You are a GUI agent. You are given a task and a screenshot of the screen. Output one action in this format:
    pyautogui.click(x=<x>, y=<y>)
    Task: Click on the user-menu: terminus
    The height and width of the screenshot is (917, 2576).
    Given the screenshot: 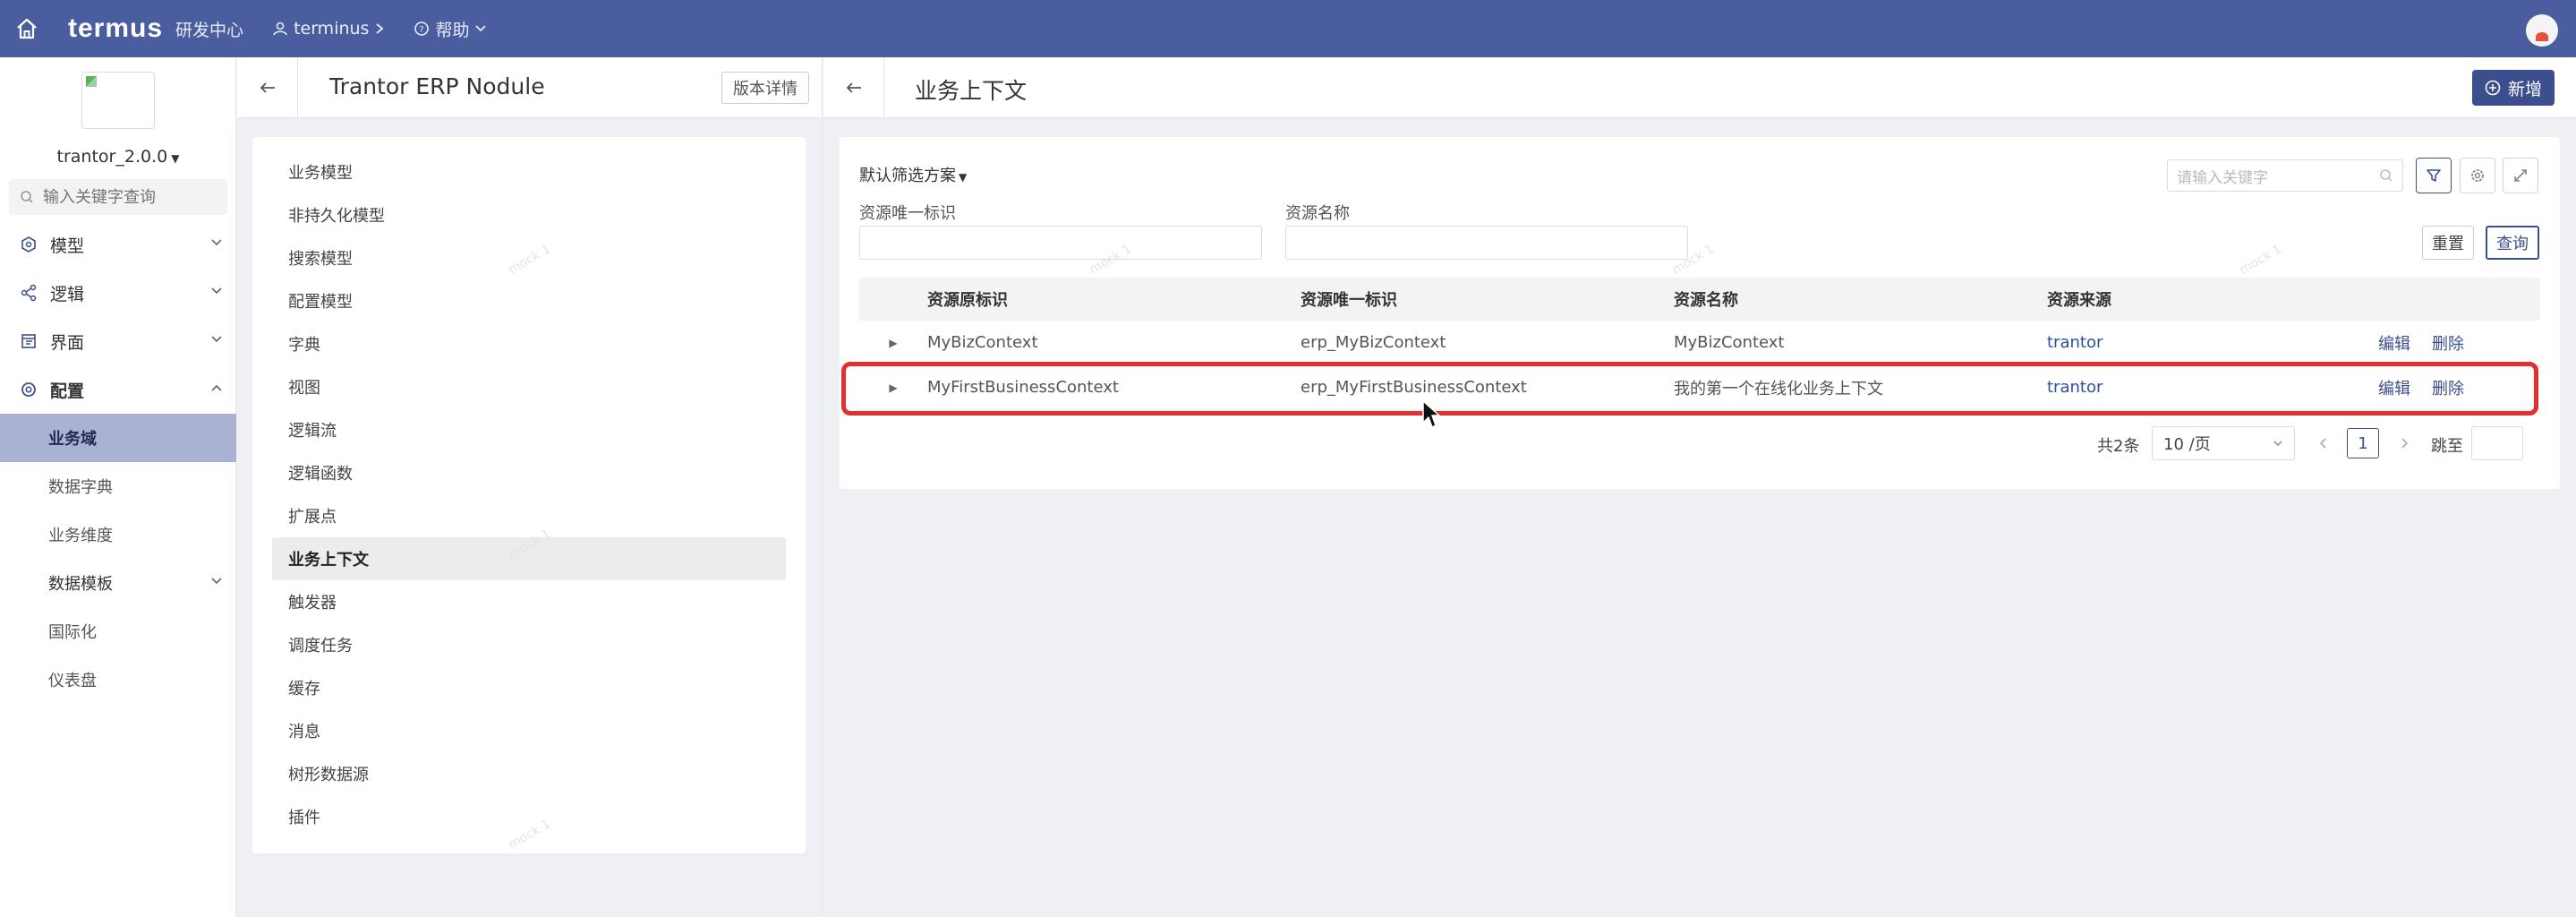 What is the action you would take?
    pyautogui.click(x=328, y=29)
    